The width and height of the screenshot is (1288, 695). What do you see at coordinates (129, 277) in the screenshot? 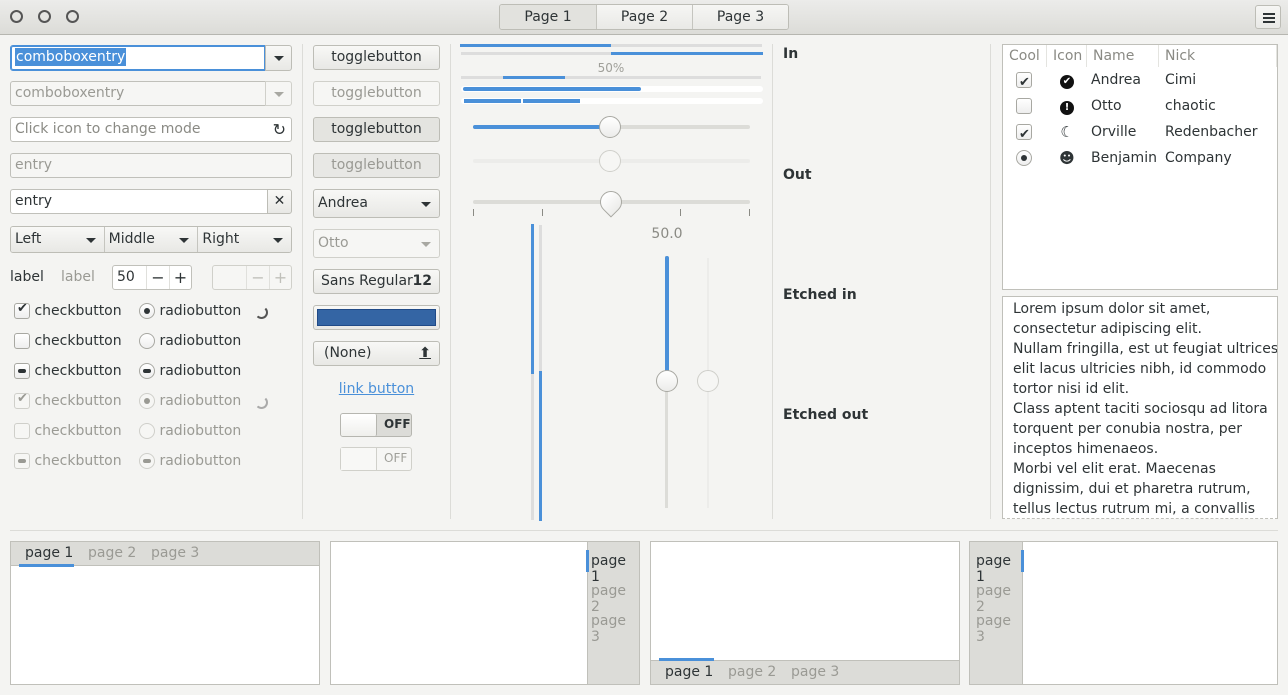
I see `spin-value: 50` at bounding box center [129, 277].